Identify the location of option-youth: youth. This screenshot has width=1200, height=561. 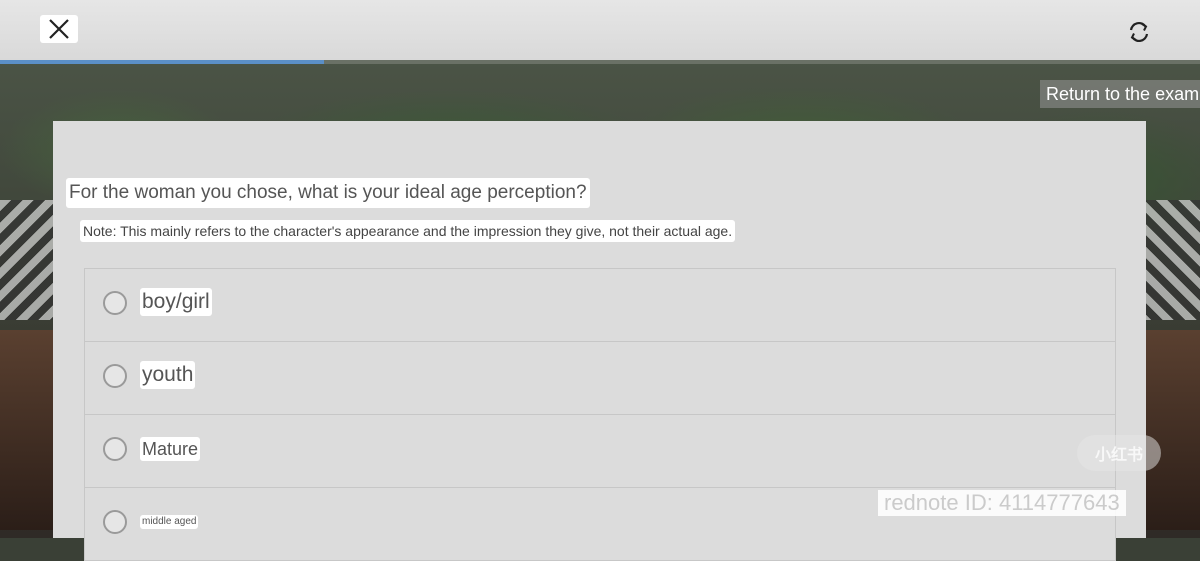
(600, 377).